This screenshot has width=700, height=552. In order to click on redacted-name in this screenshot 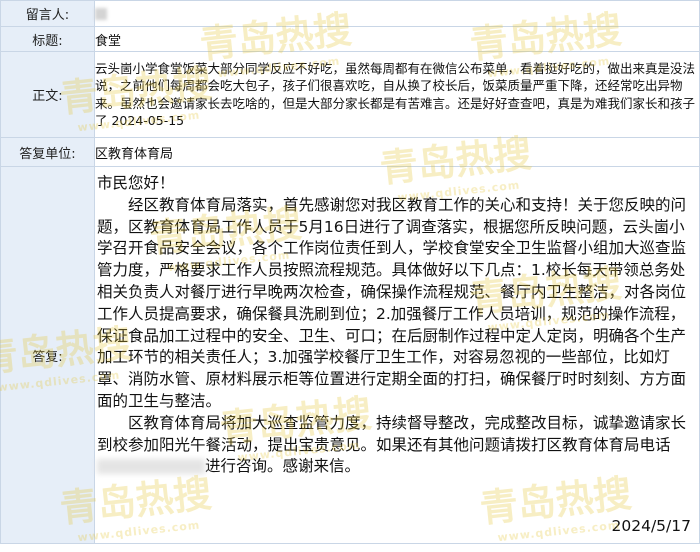, I will do `click(101, 13)`.